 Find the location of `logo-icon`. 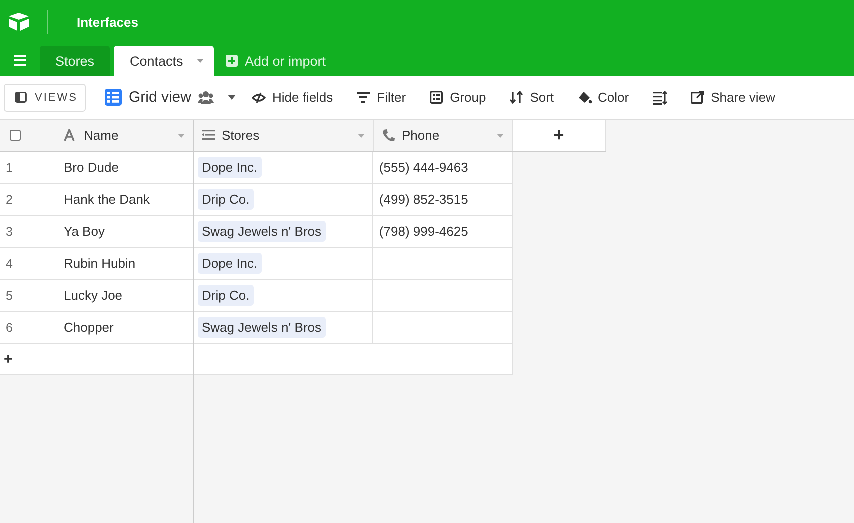

logo-icon is located at coordinates (19, 22).